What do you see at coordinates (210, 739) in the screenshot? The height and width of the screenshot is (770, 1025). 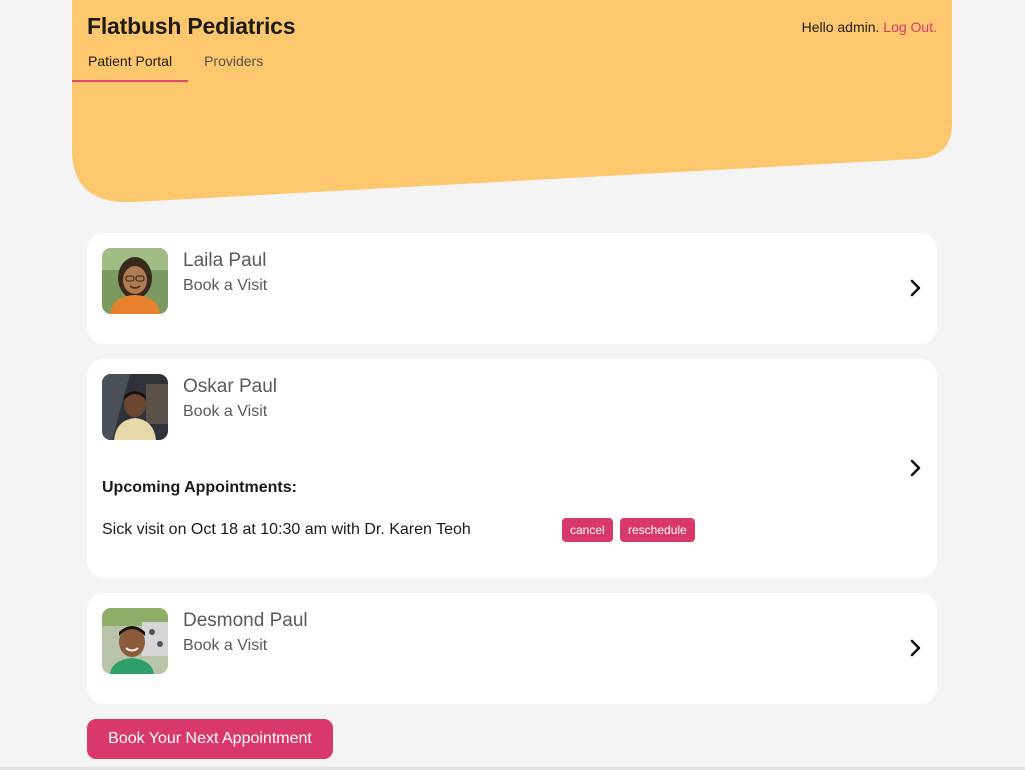 I see `book-next-appointment-button: Book Your Next Appointment` at bounding box center [210, 739].